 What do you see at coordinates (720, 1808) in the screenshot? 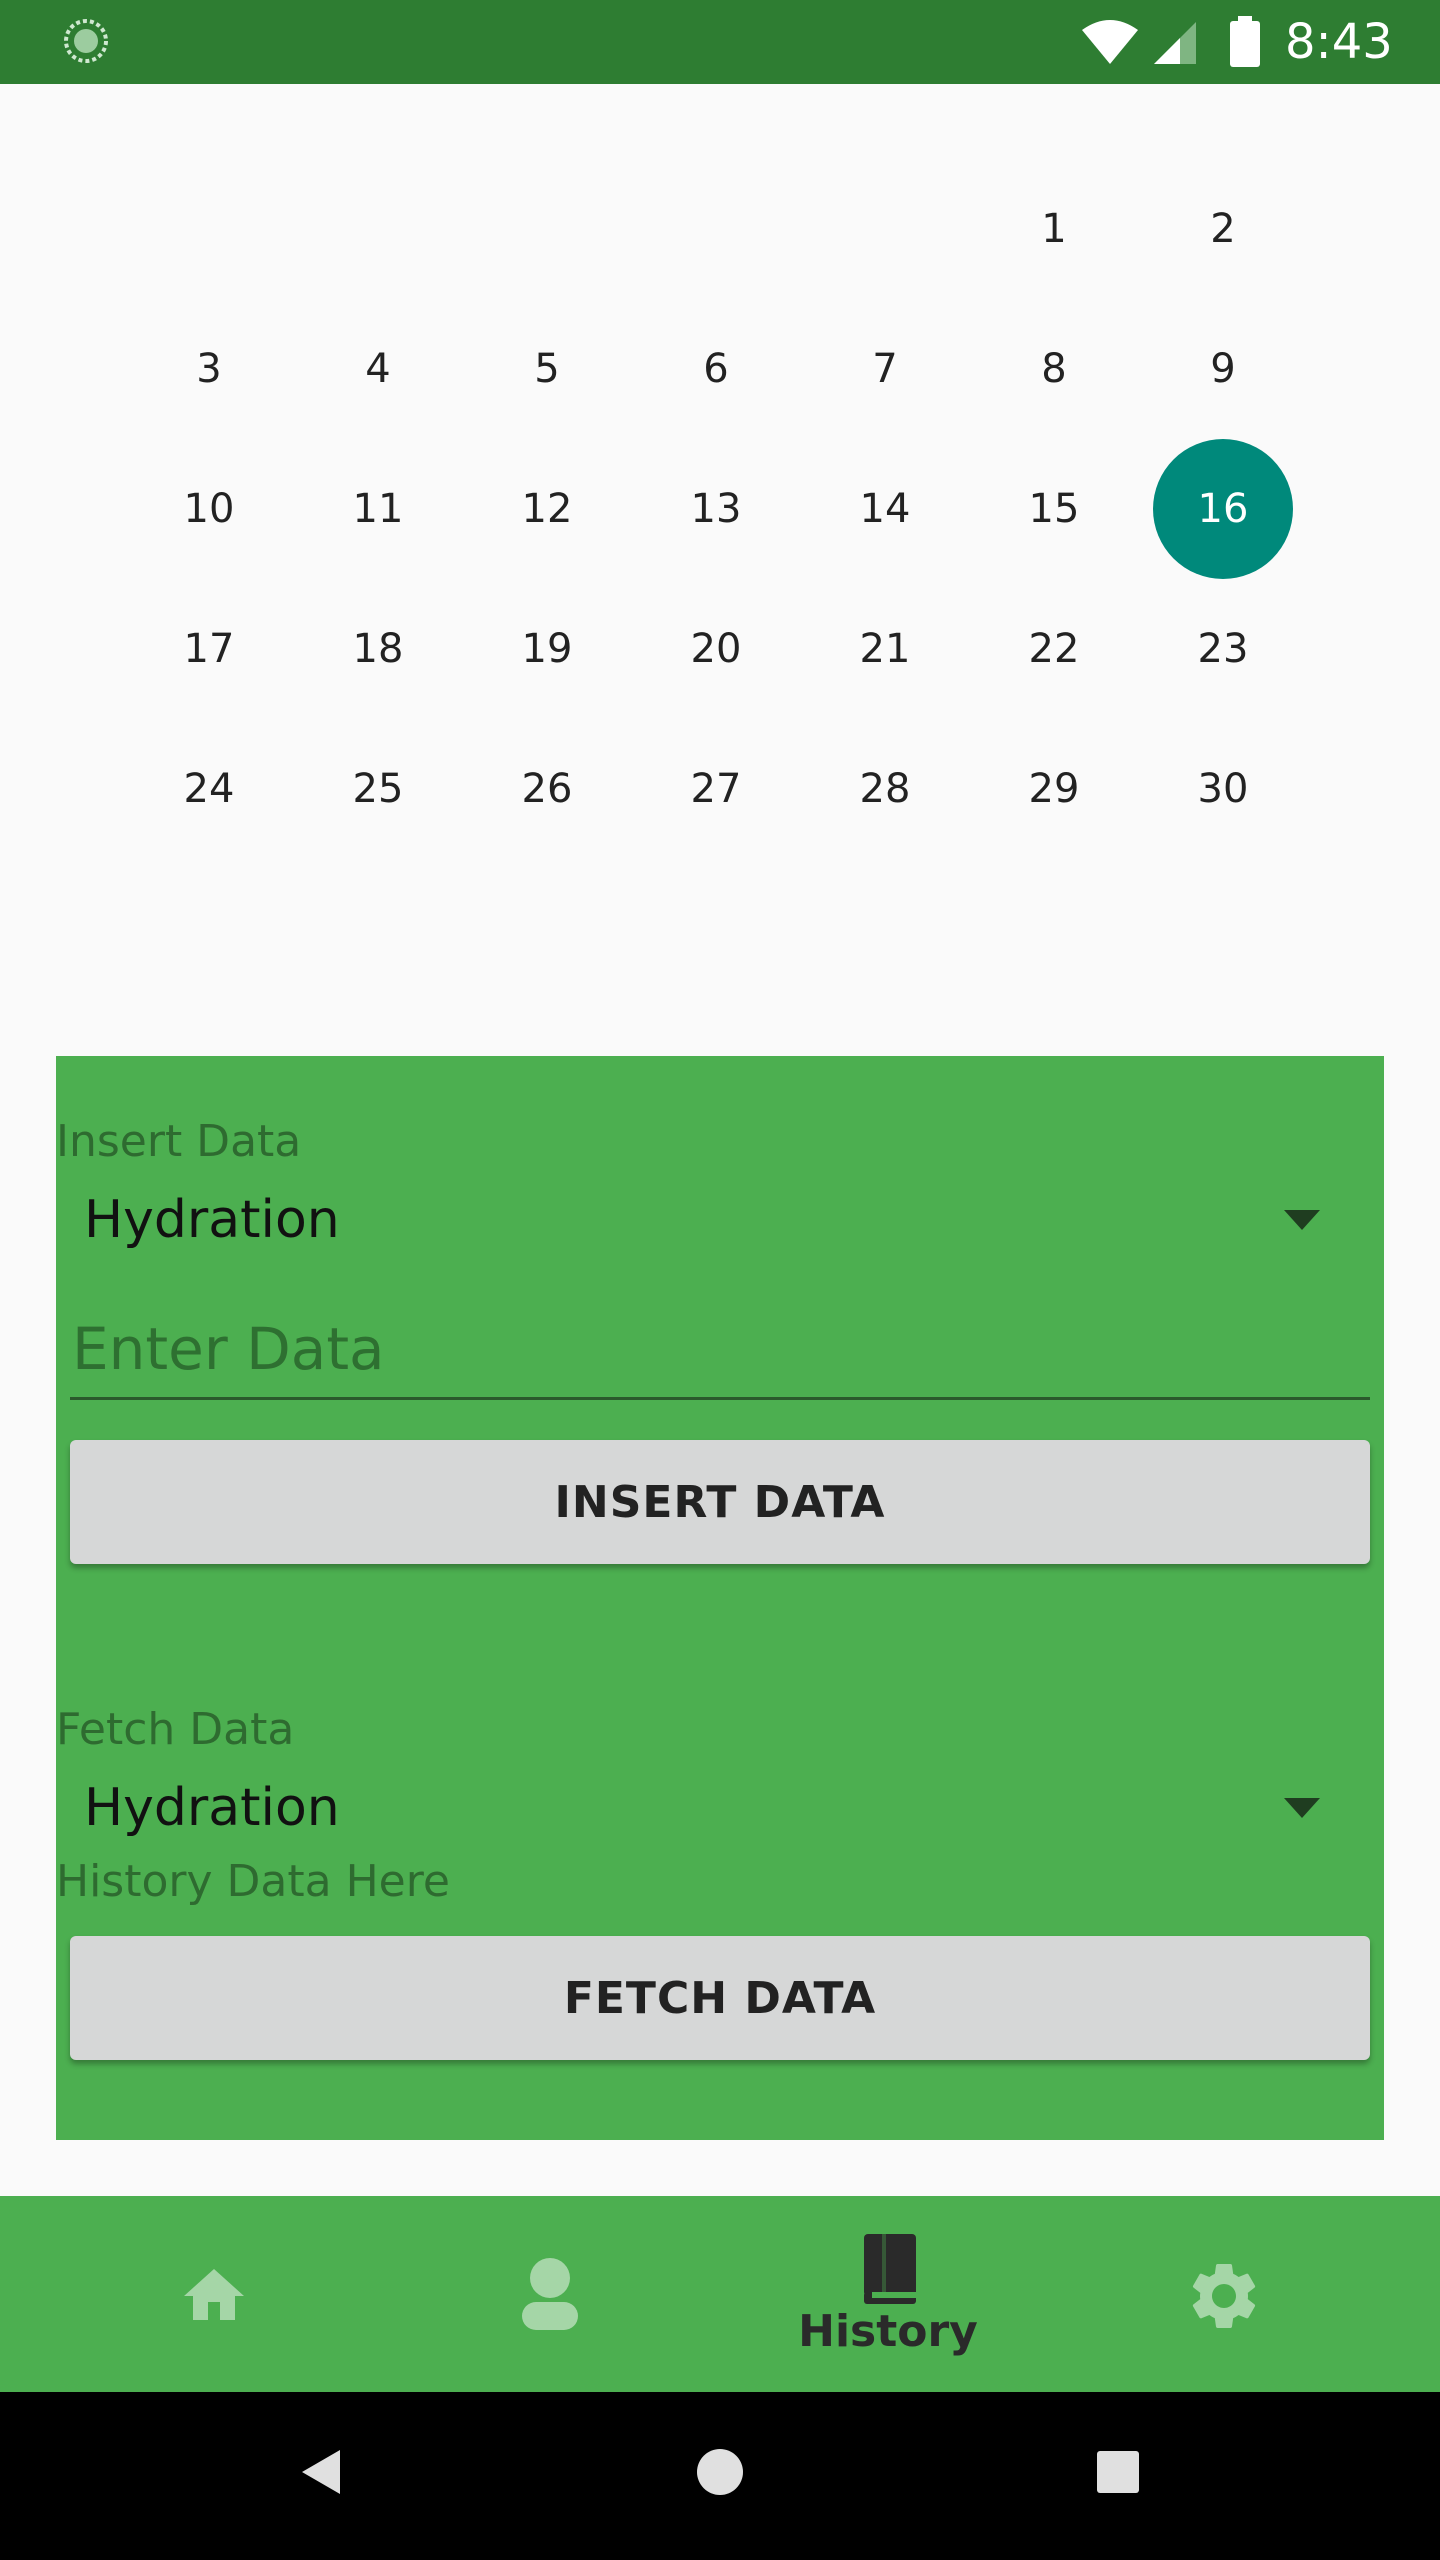
I see `fetch-type-spinner: Hydration` at bounding box center [720, 1808].